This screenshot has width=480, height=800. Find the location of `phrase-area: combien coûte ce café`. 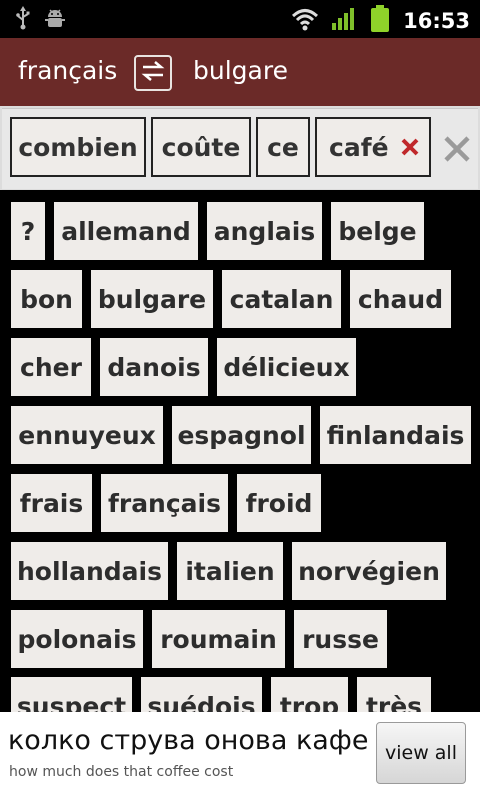

phrase-area: combien coûte ce café is located at coordinates (240, 148).